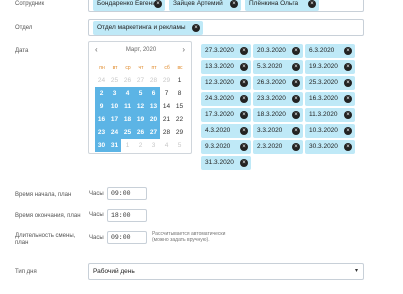  What do you see at coordinates (282, 5) in the screenshot?
I see `employee-tag: Плёнкина Ольга ×` at bounding box center [282, 5].